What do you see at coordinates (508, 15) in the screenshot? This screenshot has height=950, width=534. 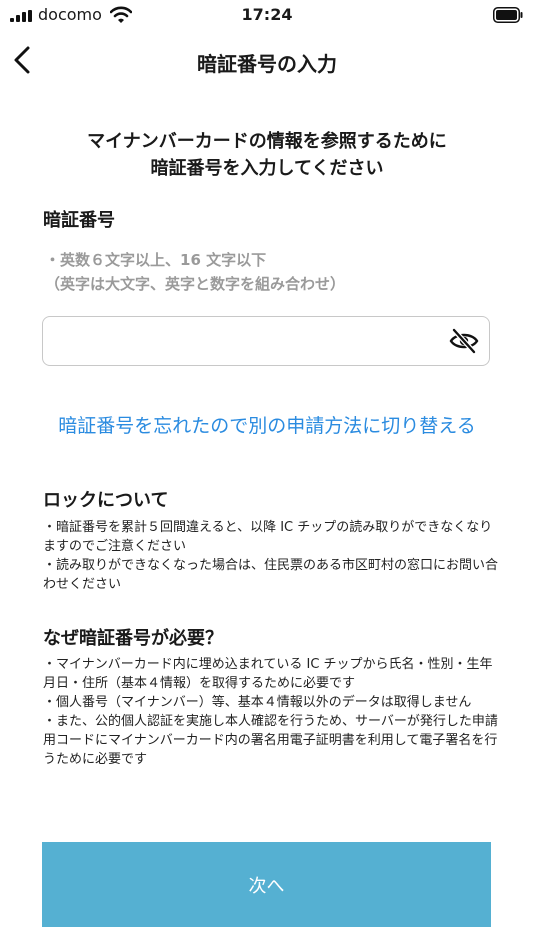 I see `battery-icon` at bounding box center [508, 15].